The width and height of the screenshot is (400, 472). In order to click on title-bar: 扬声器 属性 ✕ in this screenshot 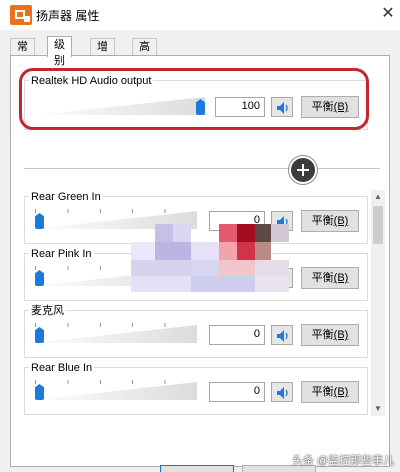, I will do `click(200, 15)`.